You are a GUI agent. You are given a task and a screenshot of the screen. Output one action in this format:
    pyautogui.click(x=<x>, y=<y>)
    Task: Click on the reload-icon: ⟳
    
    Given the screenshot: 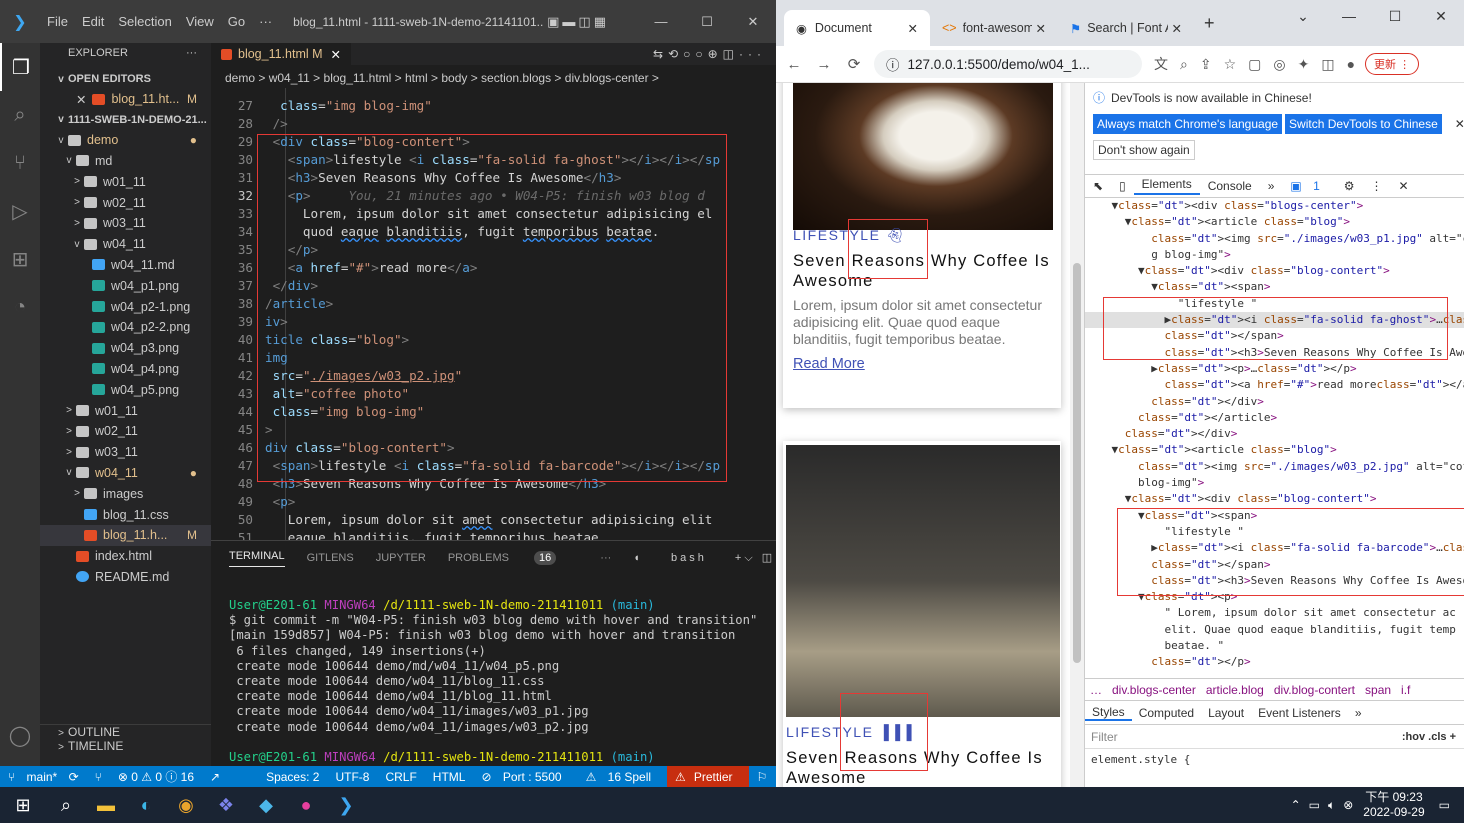 What is the action you would take?
    pyautogui.click(x=854, y=64)
    